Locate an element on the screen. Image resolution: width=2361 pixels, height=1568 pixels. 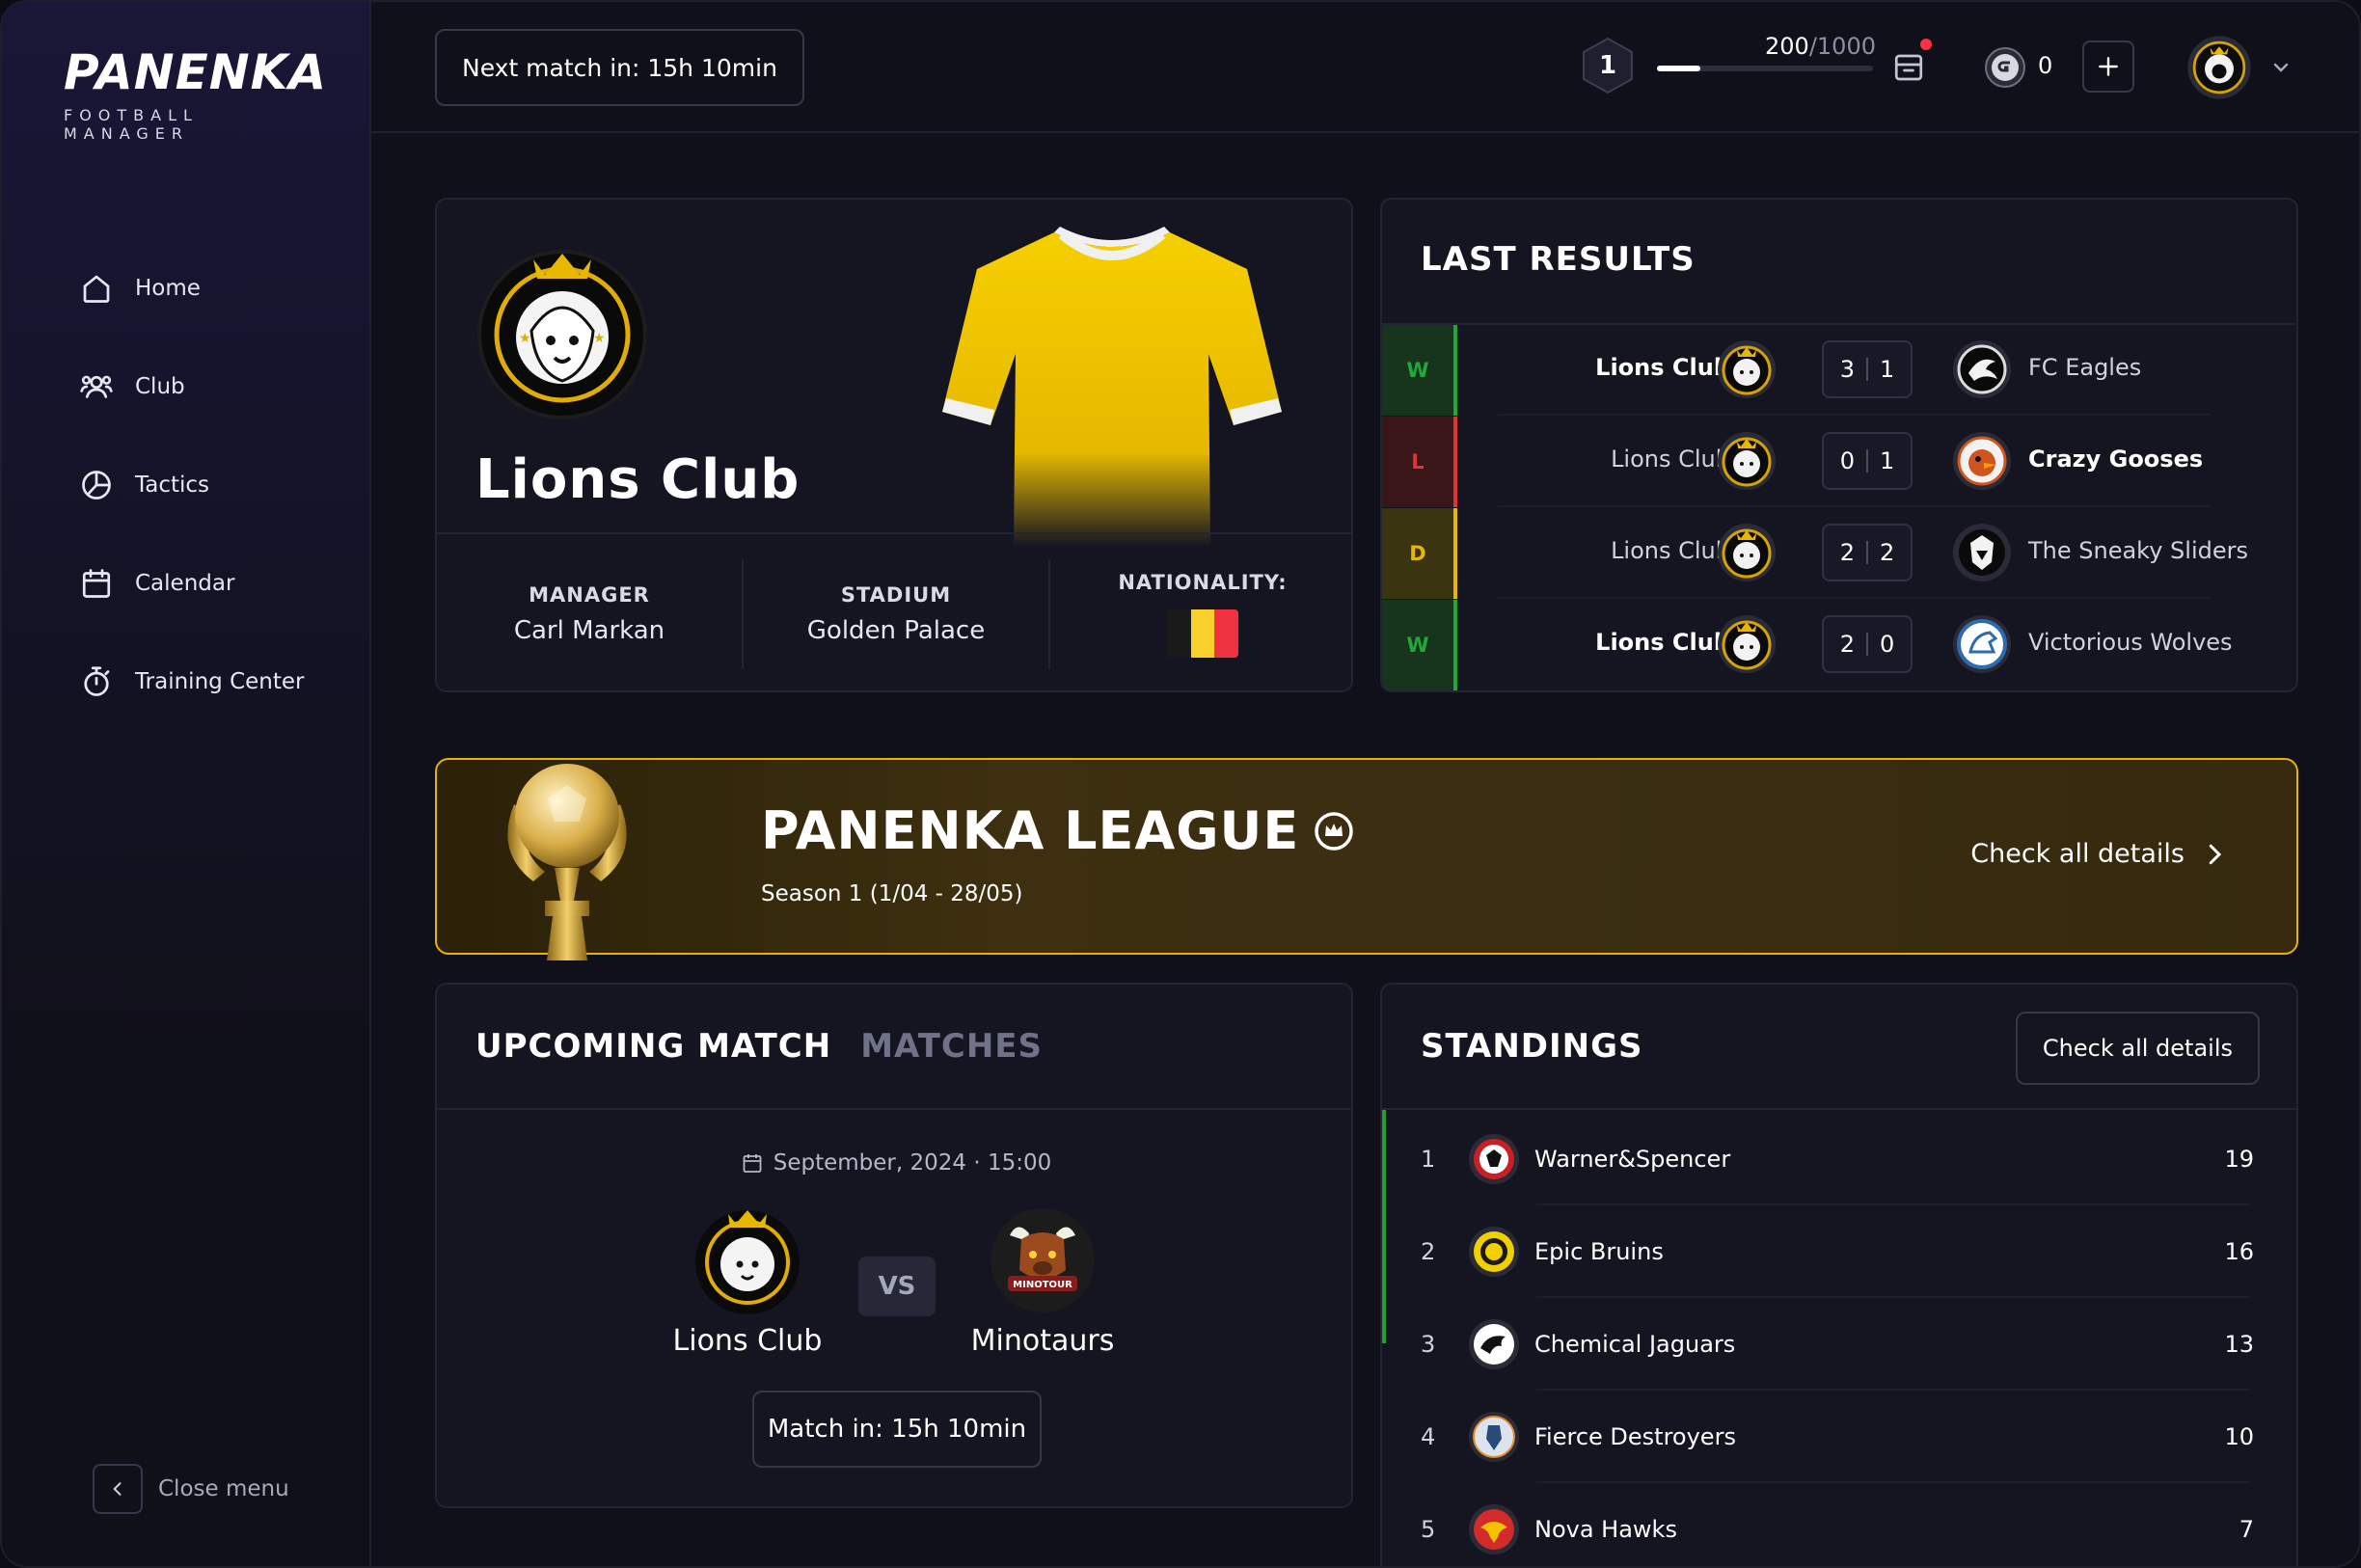
xp-progress-fill is located at coordinates (1678, 68).